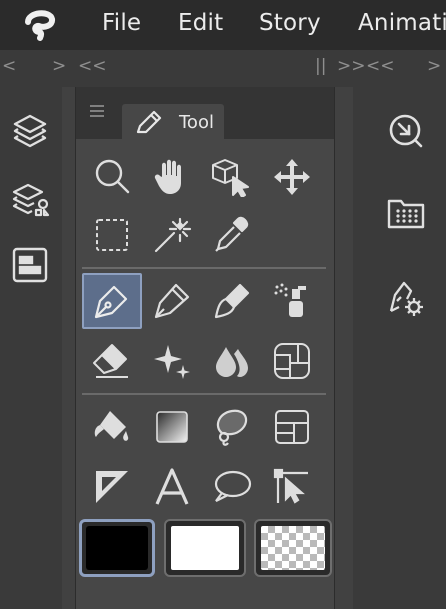  What do you see at coordinates (200, 23) in the screenshot?
I see `menu-edit: Edit` at bounding box center [200, 23].